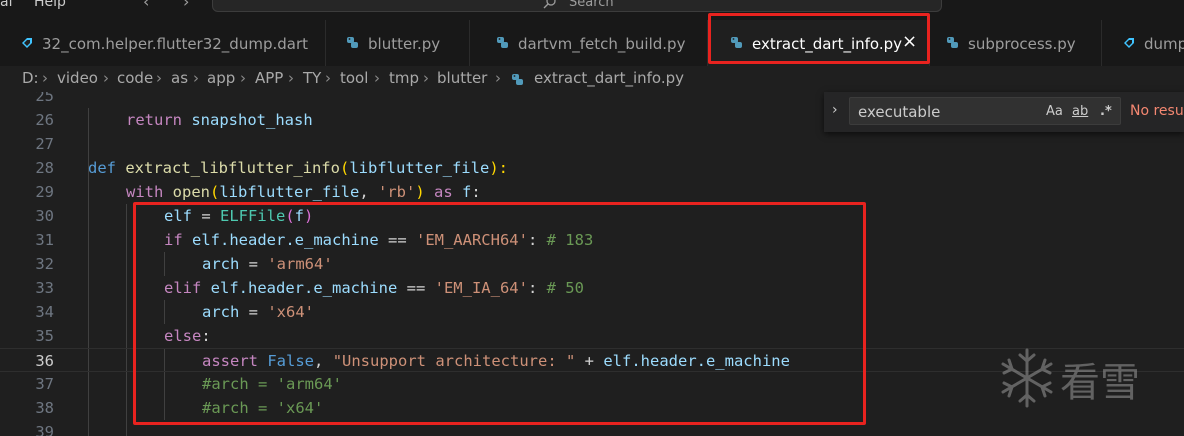  I want to click on tab-dartvm-fetch-build: dartvm_fetch_build.py, so click(589, 43).